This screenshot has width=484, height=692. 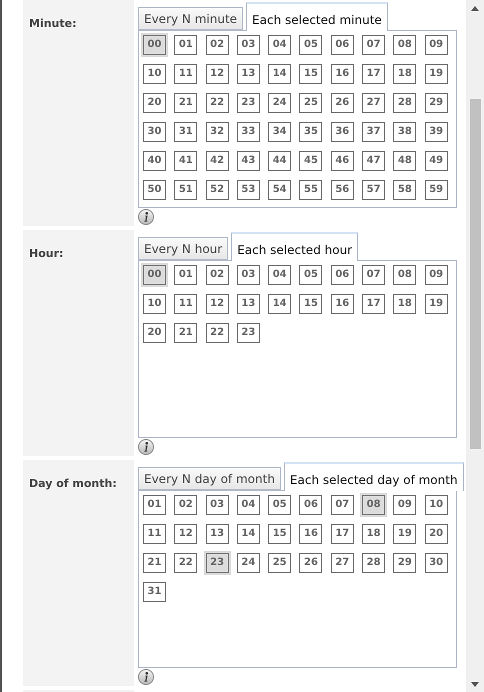 I want to click on value-toggle: 48, so click(x=404, y=161).